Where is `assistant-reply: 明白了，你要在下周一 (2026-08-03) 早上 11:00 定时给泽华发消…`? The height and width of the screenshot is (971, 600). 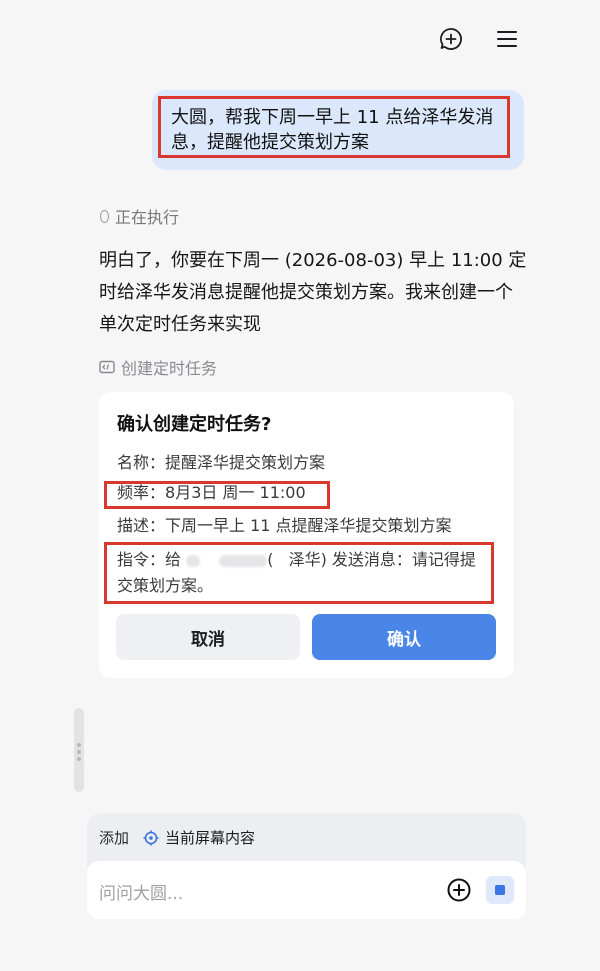
assistant-reply: 明白了，你要在下周一 (2026-08-03) 早上 11:00 定时给泽华发消… is located at coordinates (313, 292).